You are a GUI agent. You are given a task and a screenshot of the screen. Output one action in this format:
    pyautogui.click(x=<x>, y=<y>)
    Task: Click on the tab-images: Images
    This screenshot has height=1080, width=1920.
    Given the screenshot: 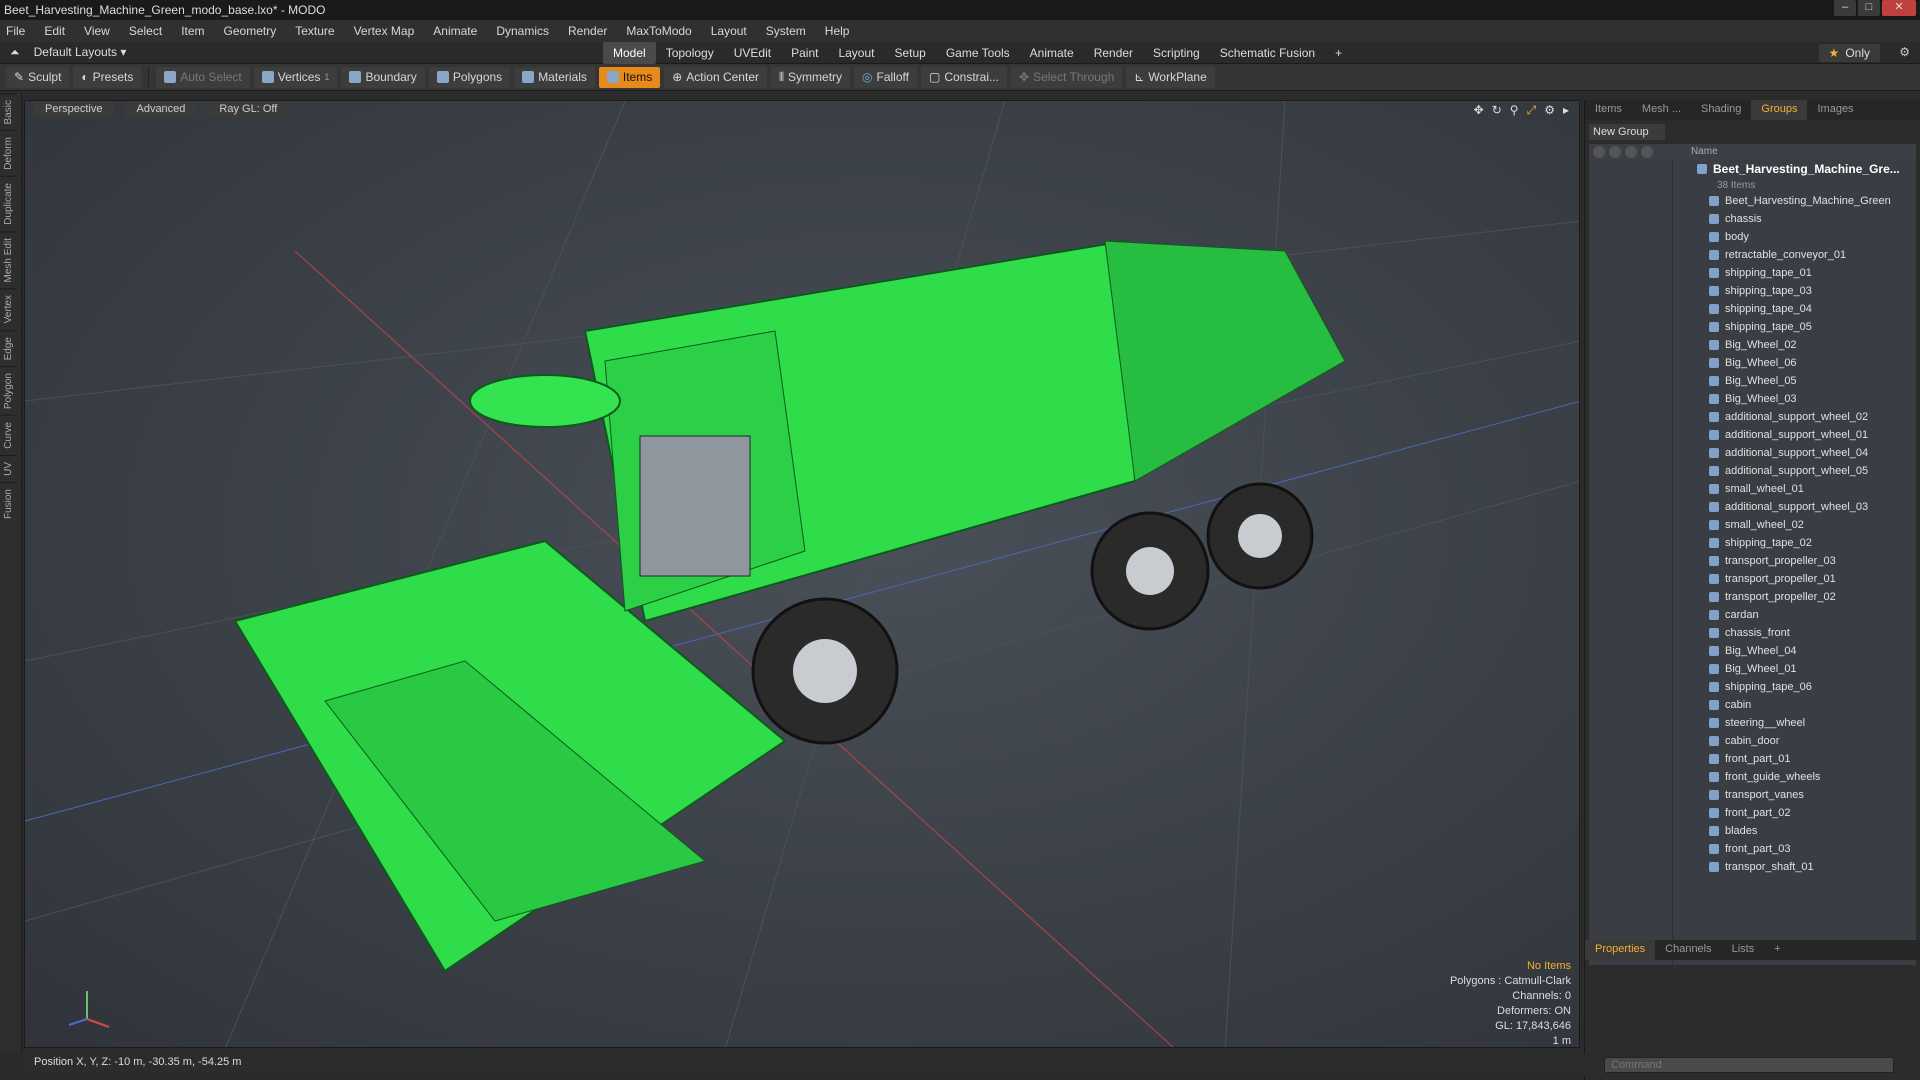 What is the action you would take?
    pyautogui.click(x=1835, y=110)
    